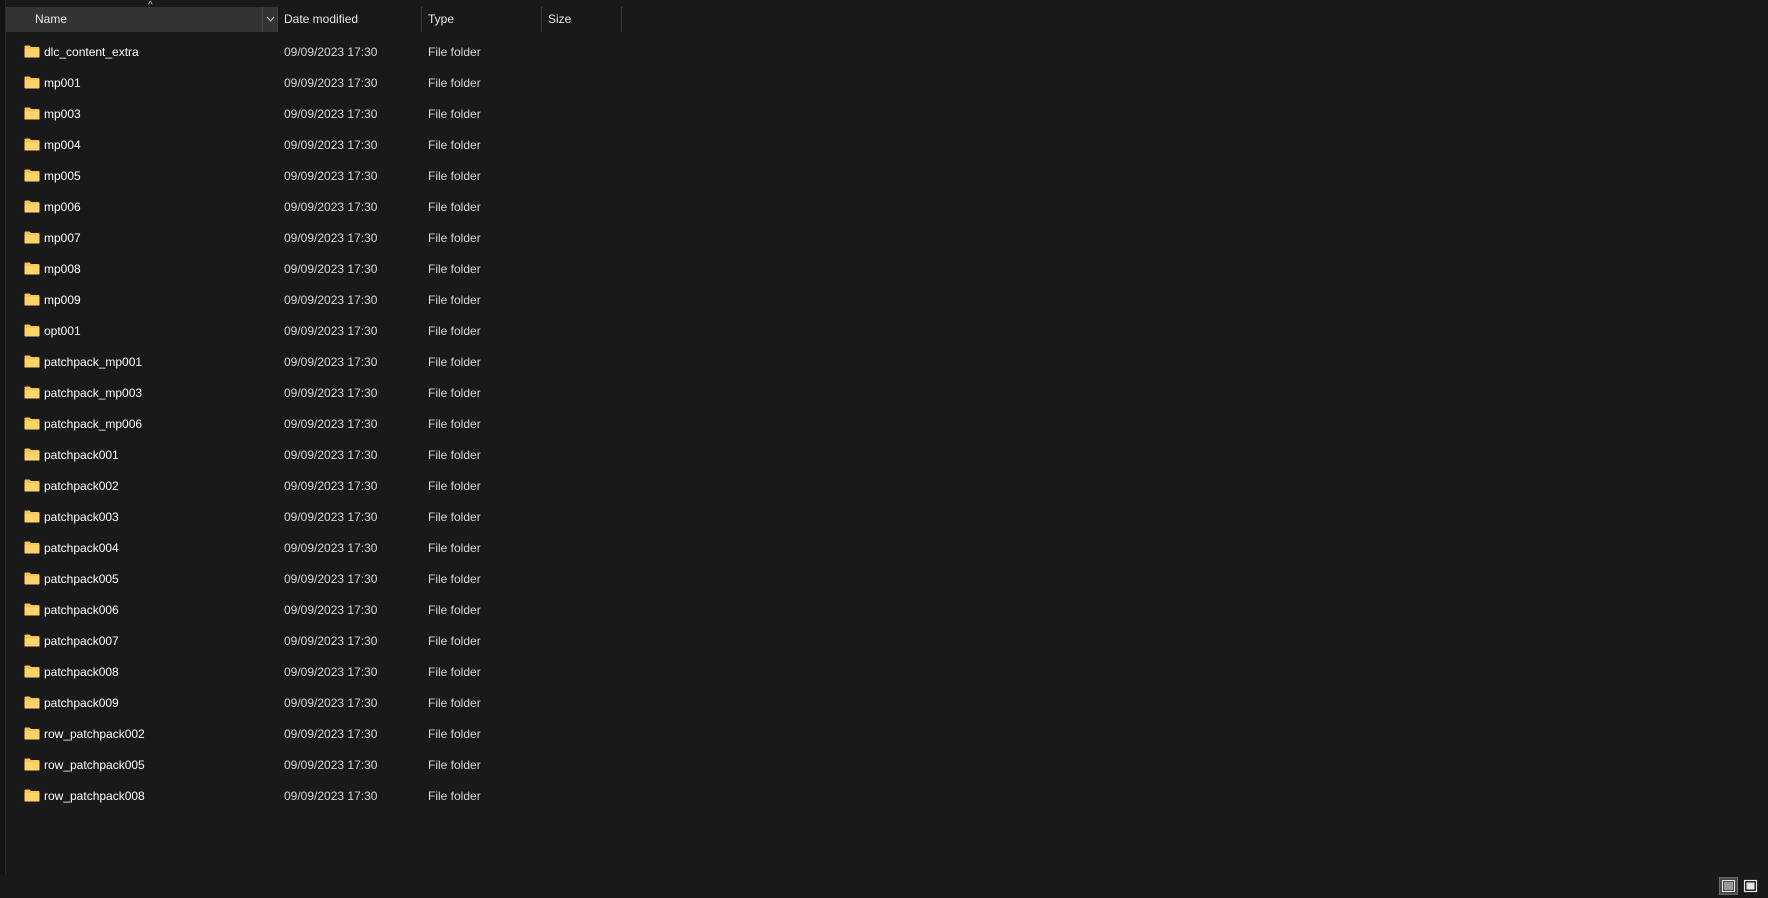 The height and width of the screenshot is (898, 1768). Describe the element at coordinates (316, 610) in the screenshot. I see `file-row: patchpack006 09/09/2023 17:30 File folder` at that location.